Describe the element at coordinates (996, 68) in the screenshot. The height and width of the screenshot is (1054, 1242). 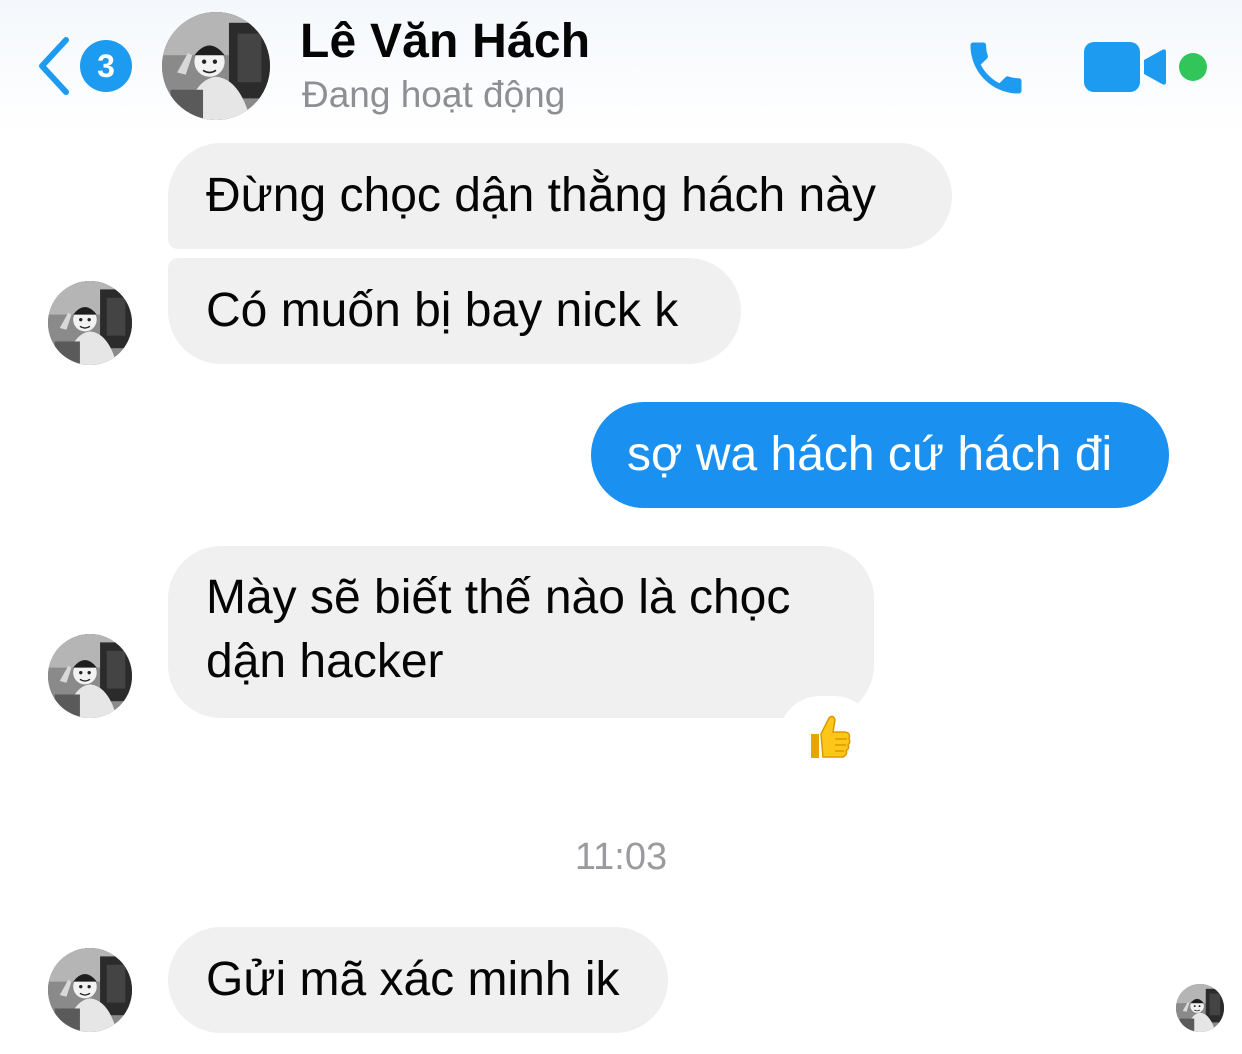
I see `phone-icon` at that location.